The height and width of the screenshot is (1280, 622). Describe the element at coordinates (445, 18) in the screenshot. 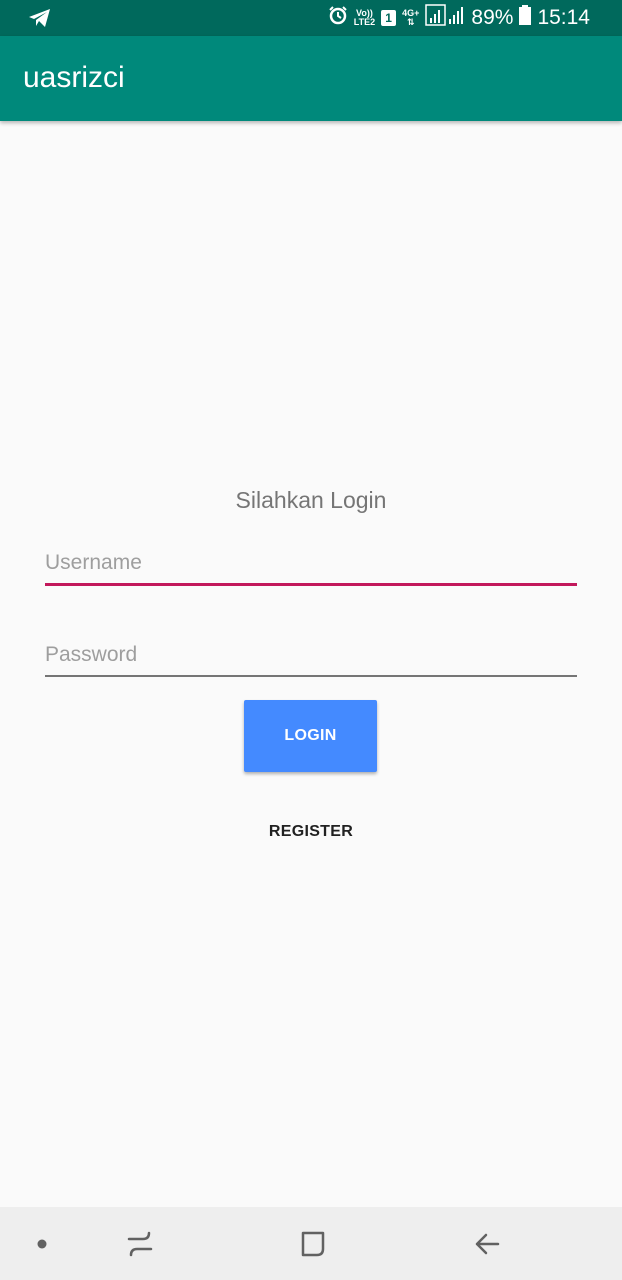

I see `signal-icon` at that location.